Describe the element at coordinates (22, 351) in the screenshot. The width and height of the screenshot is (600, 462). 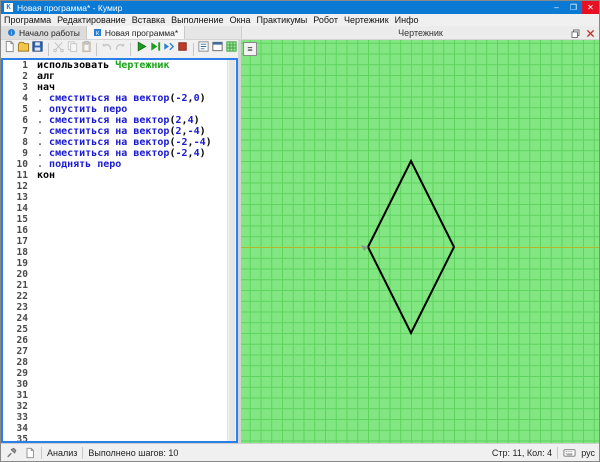
I see `line-number: 27` at that location.